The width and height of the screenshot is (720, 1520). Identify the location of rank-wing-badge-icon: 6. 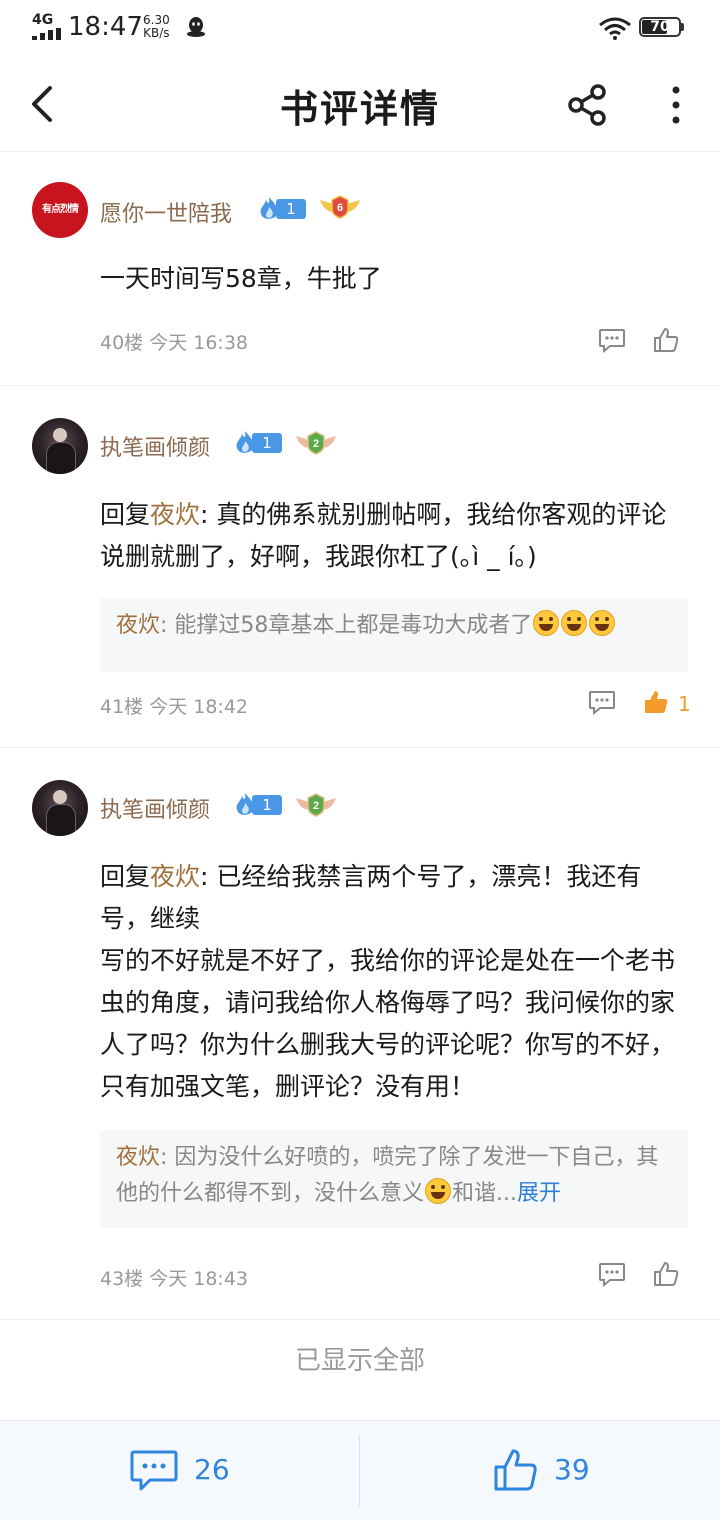
(340, 207).